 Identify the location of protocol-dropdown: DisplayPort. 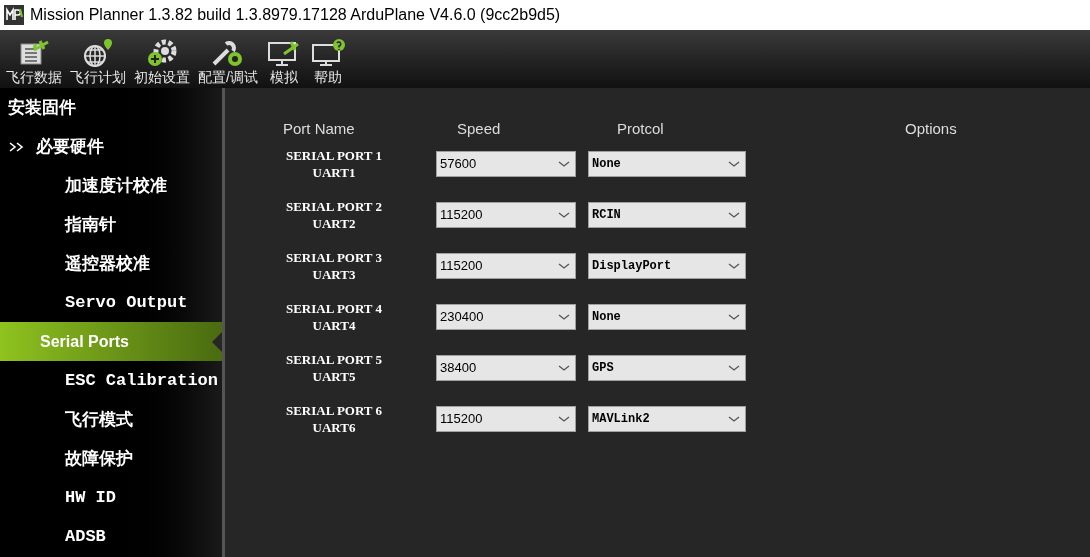
(667, 266).